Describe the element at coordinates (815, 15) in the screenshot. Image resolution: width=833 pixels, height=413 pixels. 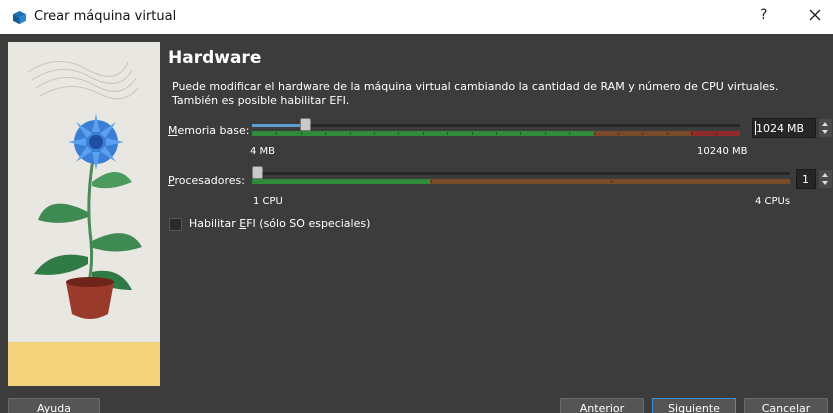
I see `close-icon` at that location.